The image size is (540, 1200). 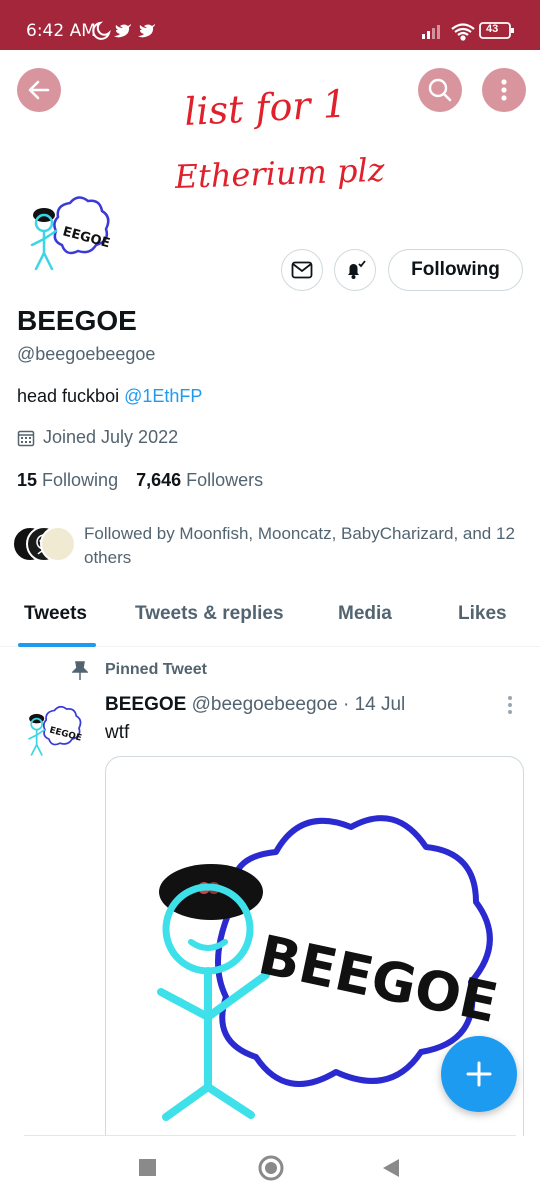 What do you see at coordinates (270, 25) in the screenshot?
I see `status-bar: 6:42 AM 43` at bounding box center [270, 25].